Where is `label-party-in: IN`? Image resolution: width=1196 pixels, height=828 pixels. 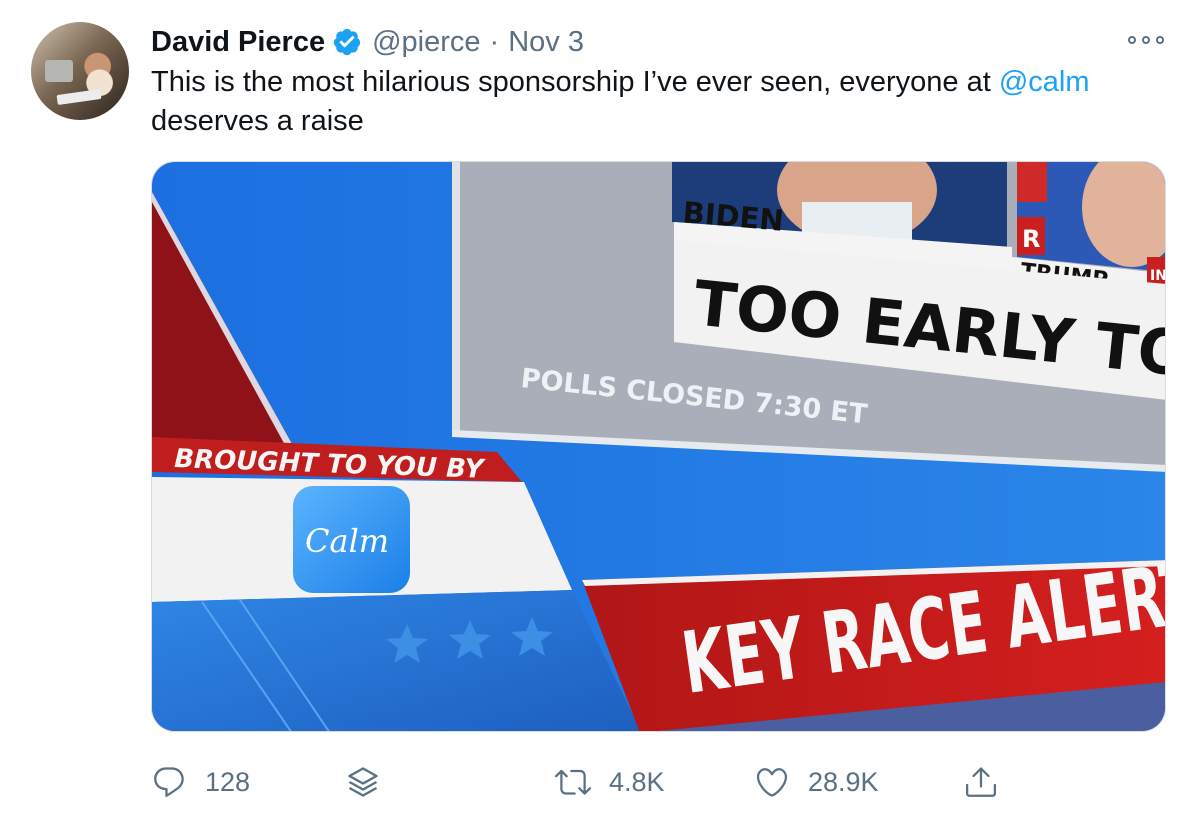
label-party-in: IN is located at coordinates (1158, 276).